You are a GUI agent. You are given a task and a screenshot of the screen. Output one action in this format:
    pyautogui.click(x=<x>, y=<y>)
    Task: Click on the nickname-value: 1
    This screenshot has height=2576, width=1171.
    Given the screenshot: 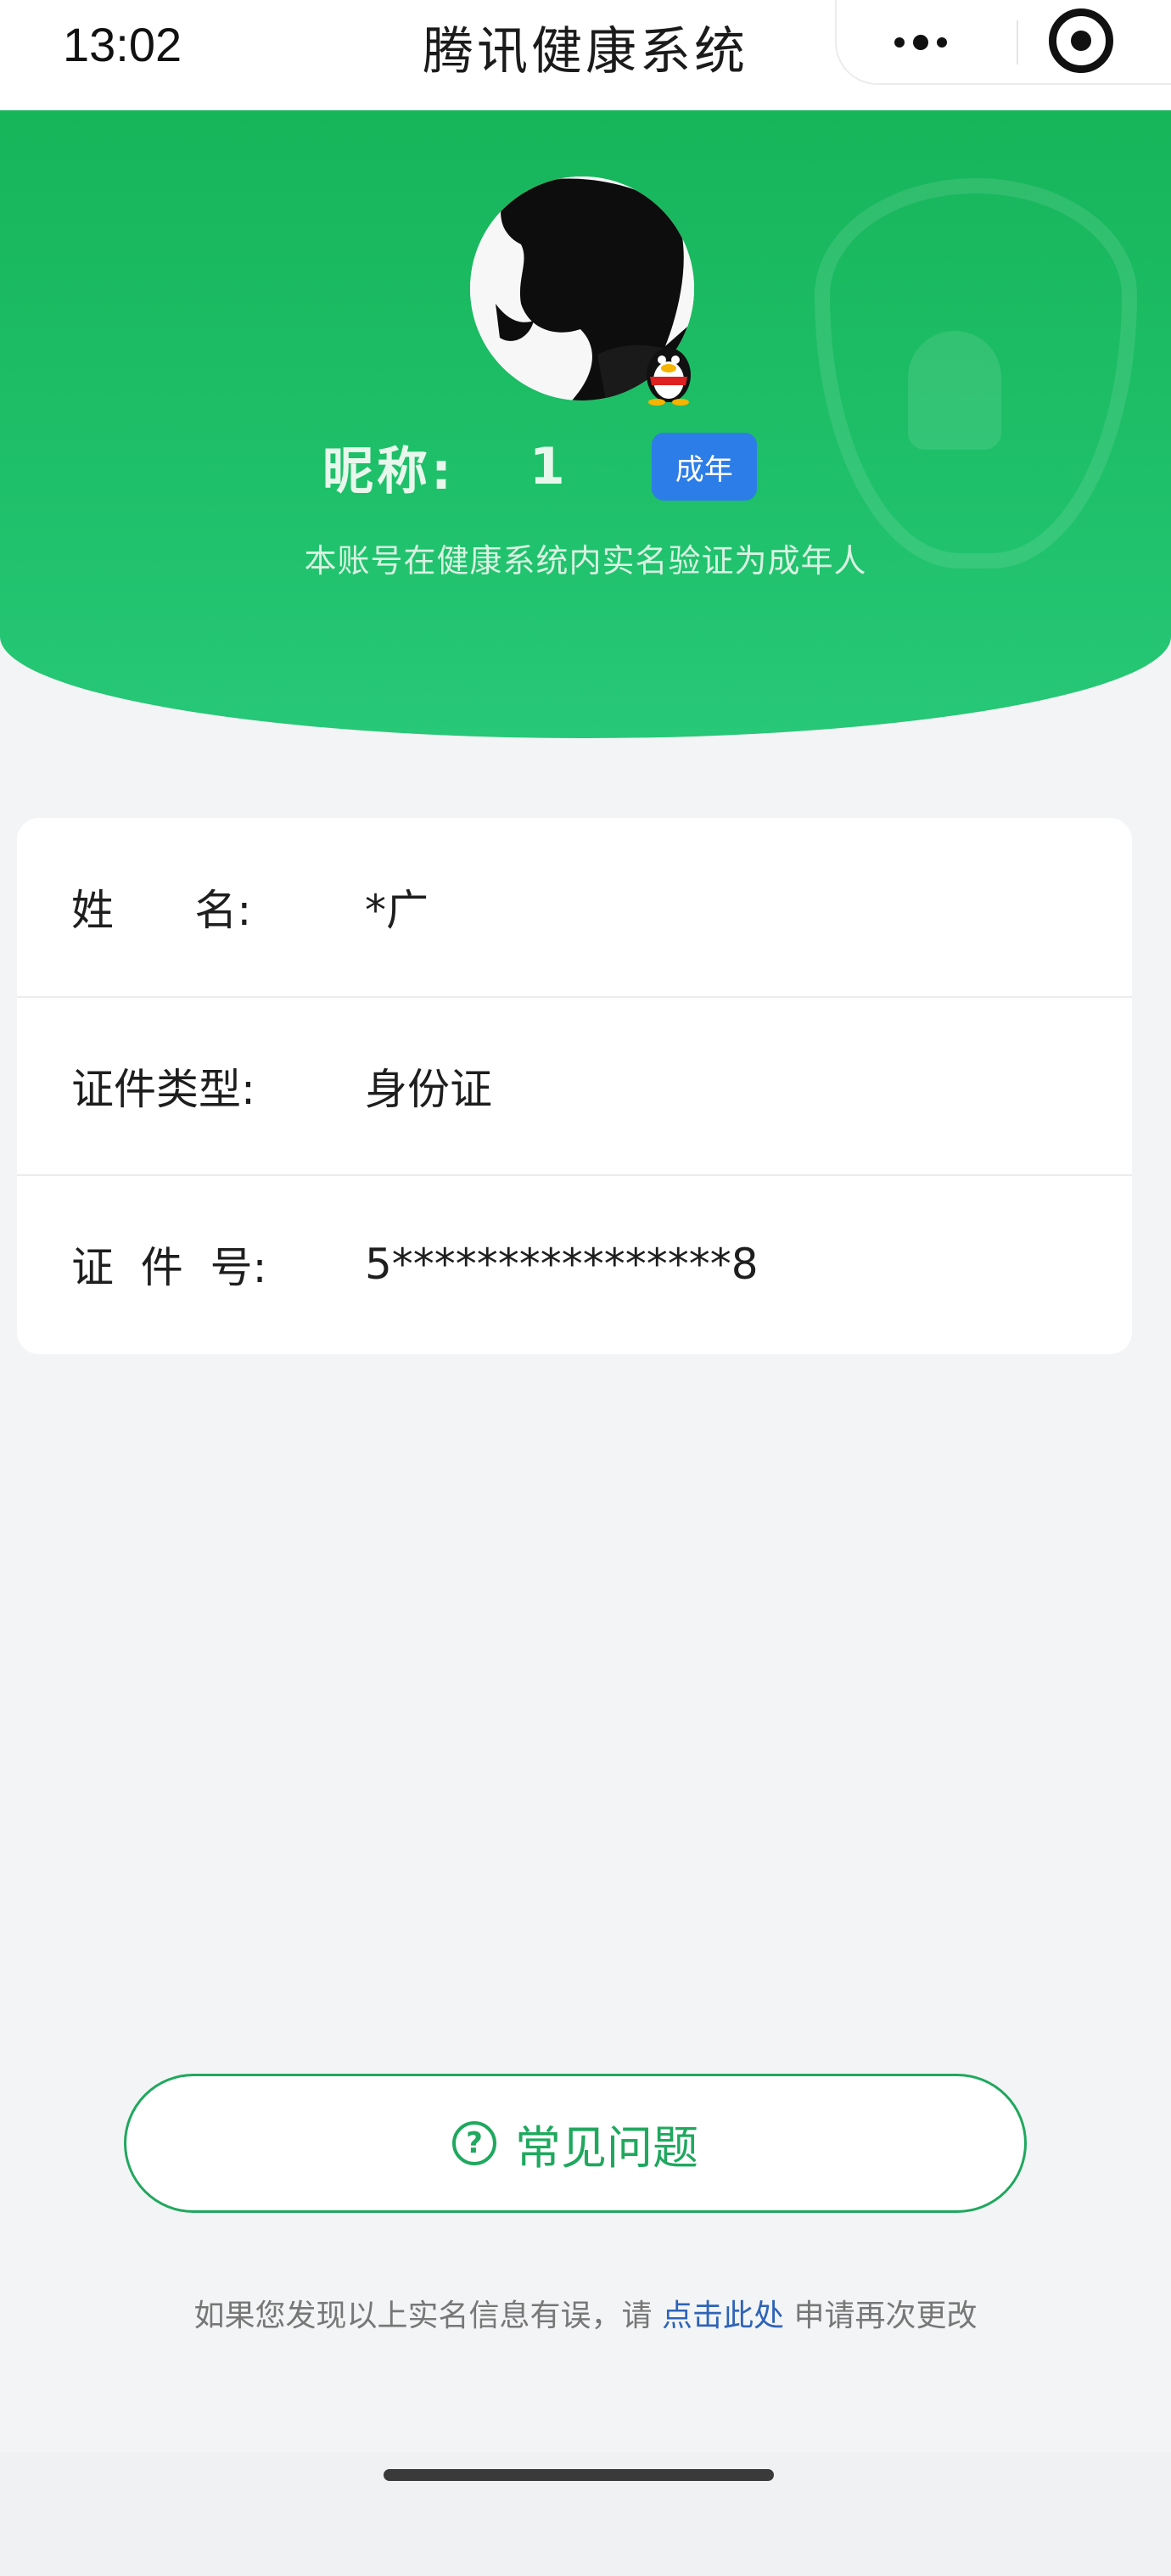 What is the action you would take?
    pyautogui.click(x=547, y=466)
    